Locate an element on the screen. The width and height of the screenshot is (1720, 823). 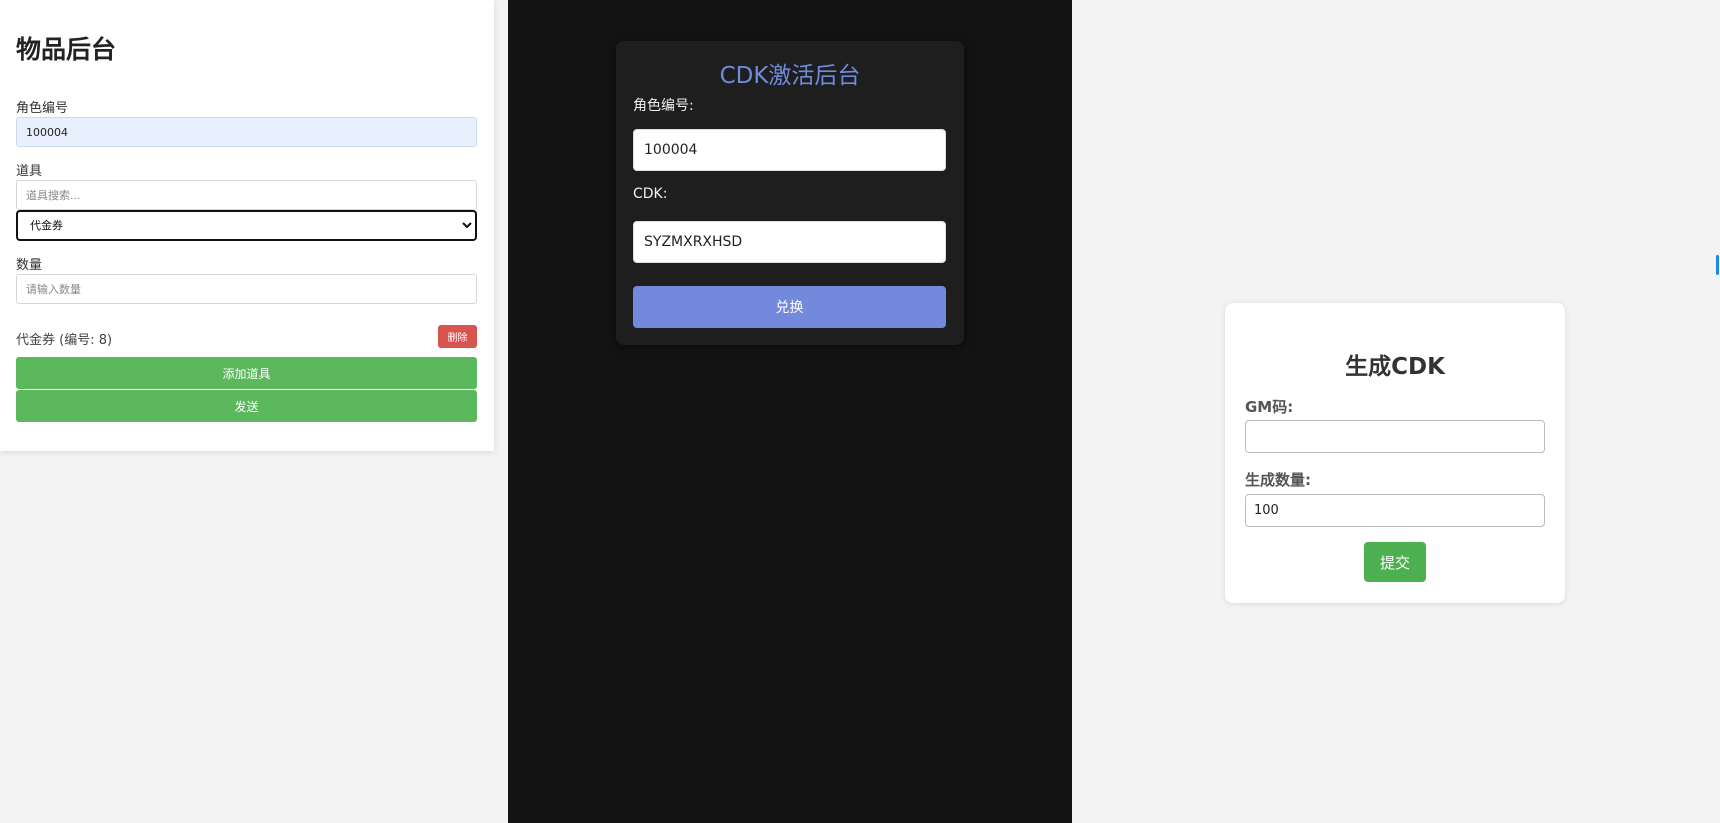
gm-code-input is located at coordinates (1395, 436).